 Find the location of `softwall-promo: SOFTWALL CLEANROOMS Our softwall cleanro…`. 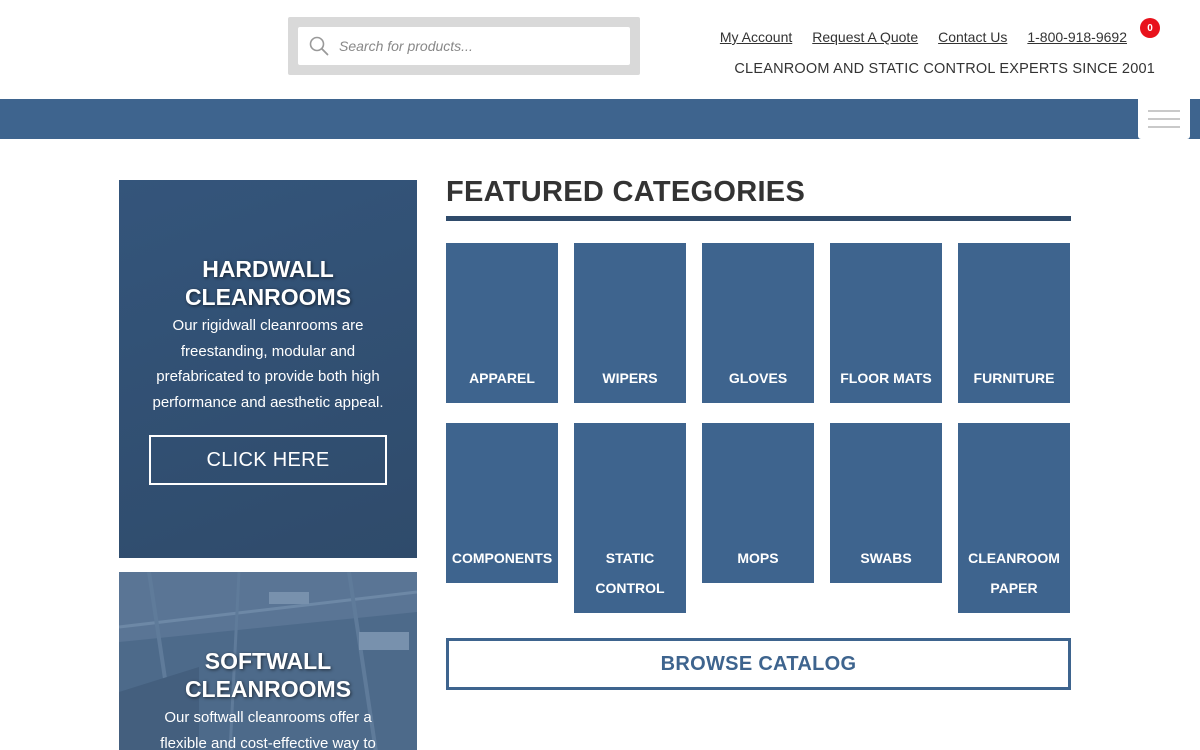

softwall-promo: SOFTWALL CLEANROOMS Our softwall cleanro… is located at coordinates (268, 661).